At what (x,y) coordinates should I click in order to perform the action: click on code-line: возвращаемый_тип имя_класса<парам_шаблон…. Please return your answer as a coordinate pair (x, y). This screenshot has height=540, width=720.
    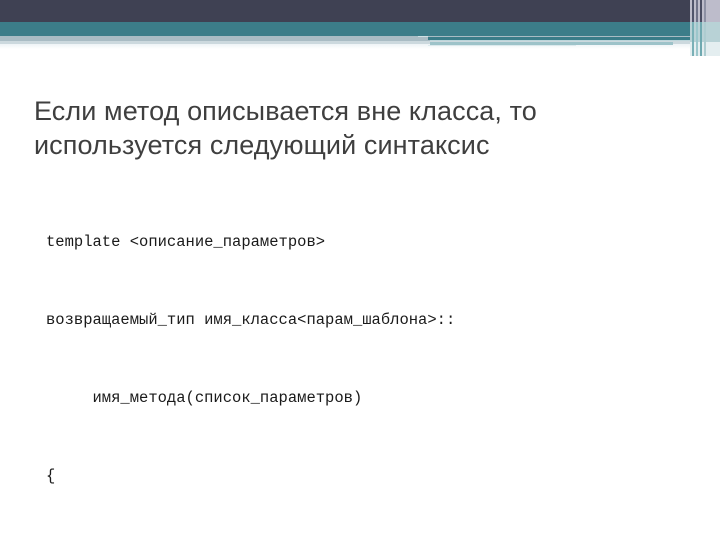
    Looking at the image, I should click on (251, 320).